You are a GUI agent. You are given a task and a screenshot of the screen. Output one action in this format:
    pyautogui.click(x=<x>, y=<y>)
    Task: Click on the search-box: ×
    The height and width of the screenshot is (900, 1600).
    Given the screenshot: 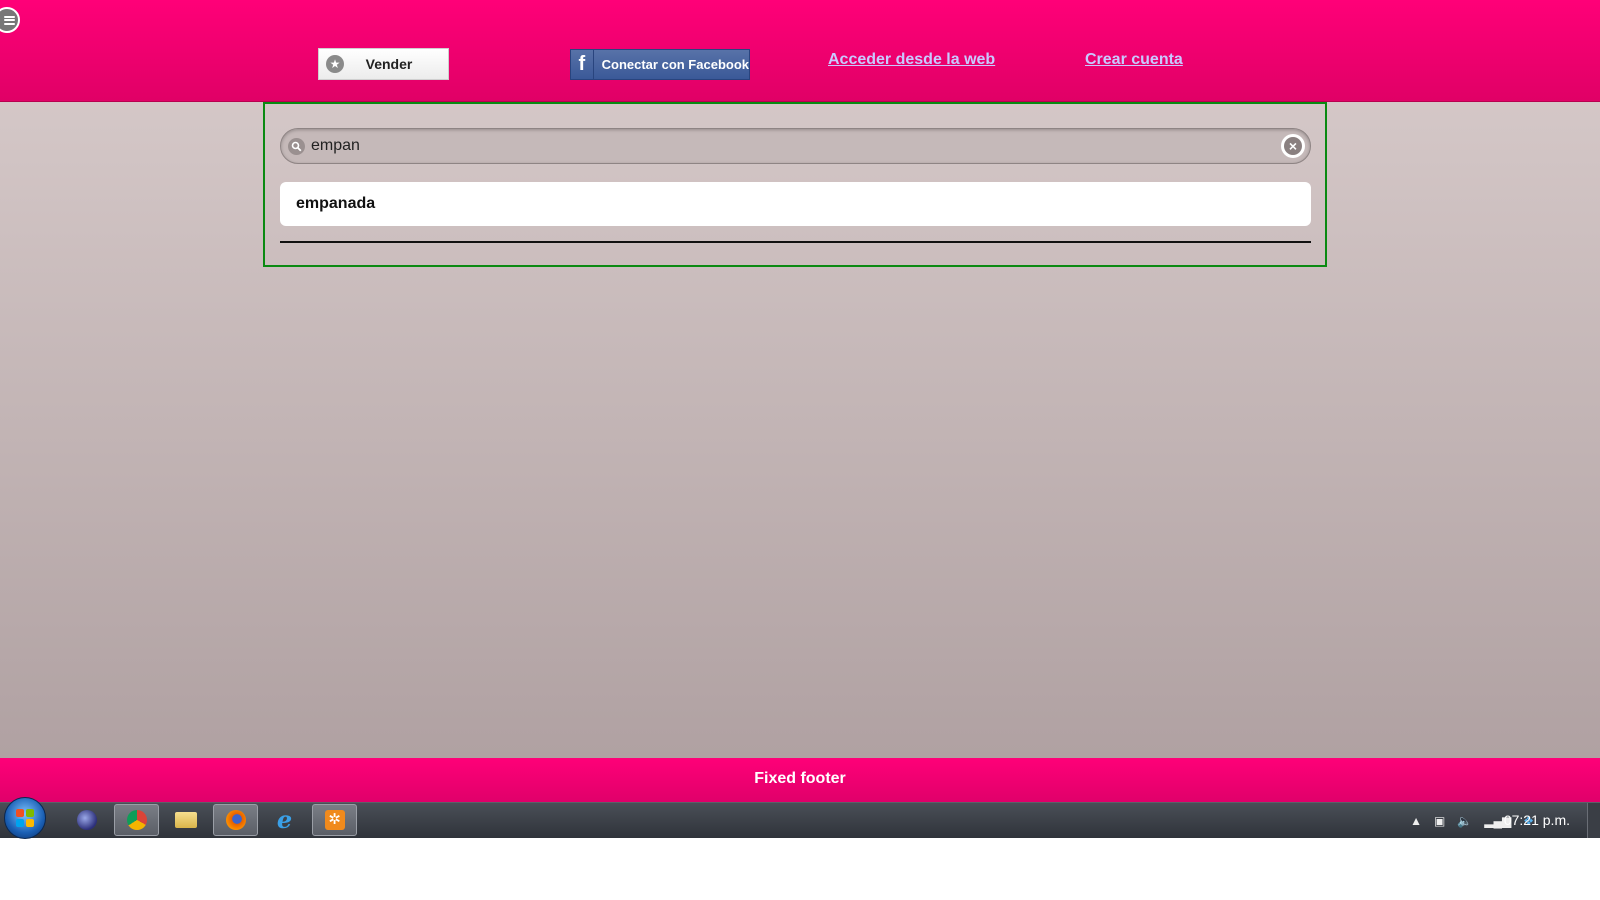 What is the action you would take?
    pyautogui.click(x=795, y=146)
    